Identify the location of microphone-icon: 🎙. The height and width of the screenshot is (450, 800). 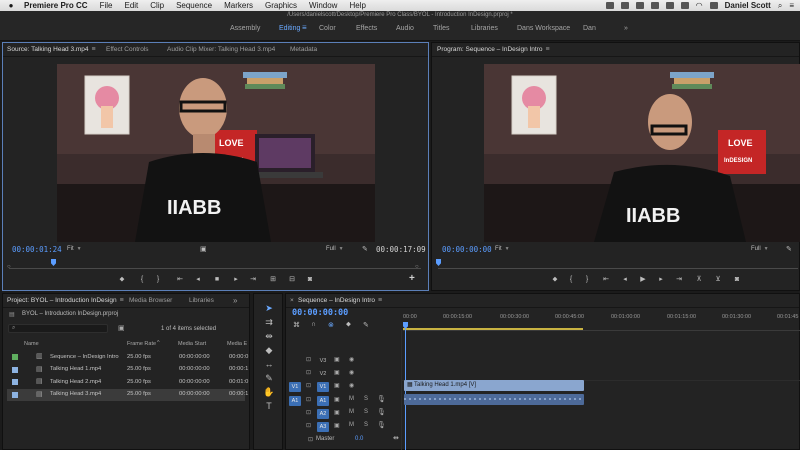
(381, 399).